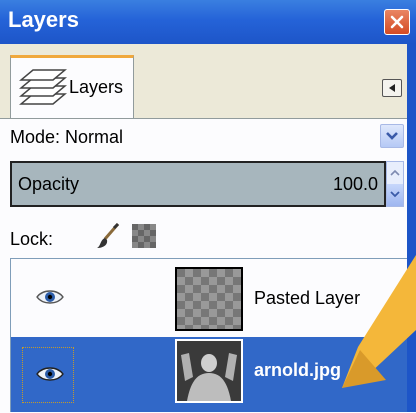  I want to click on opacity-value: 100.0, so click(355, 184).